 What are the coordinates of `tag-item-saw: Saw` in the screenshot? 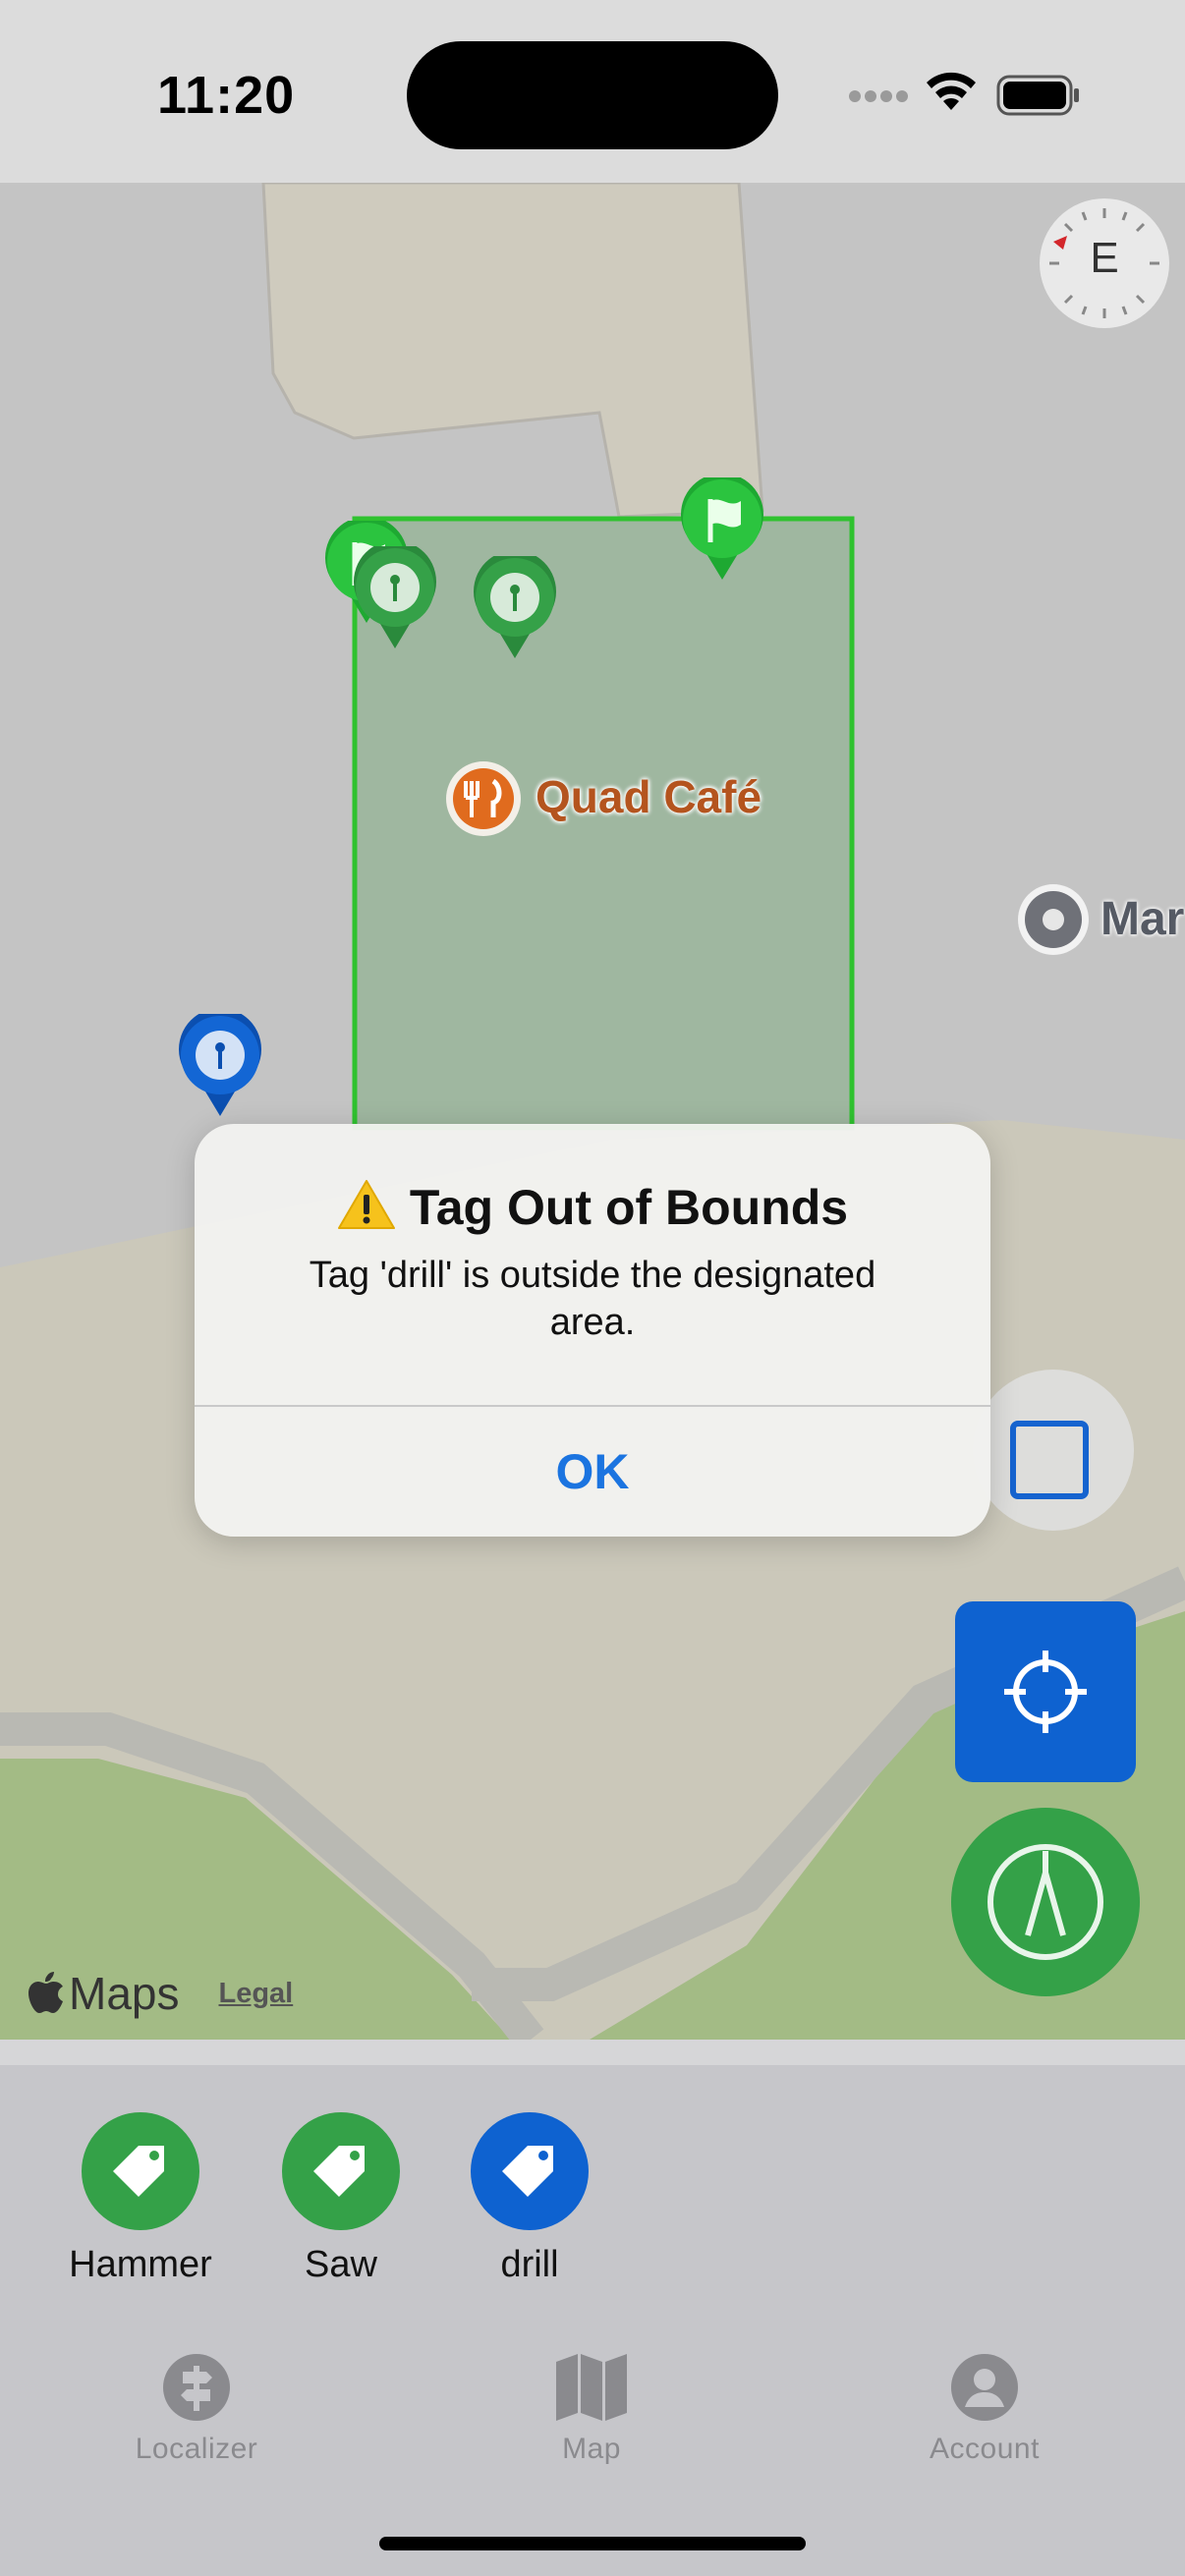 It's located at (341, 2199).